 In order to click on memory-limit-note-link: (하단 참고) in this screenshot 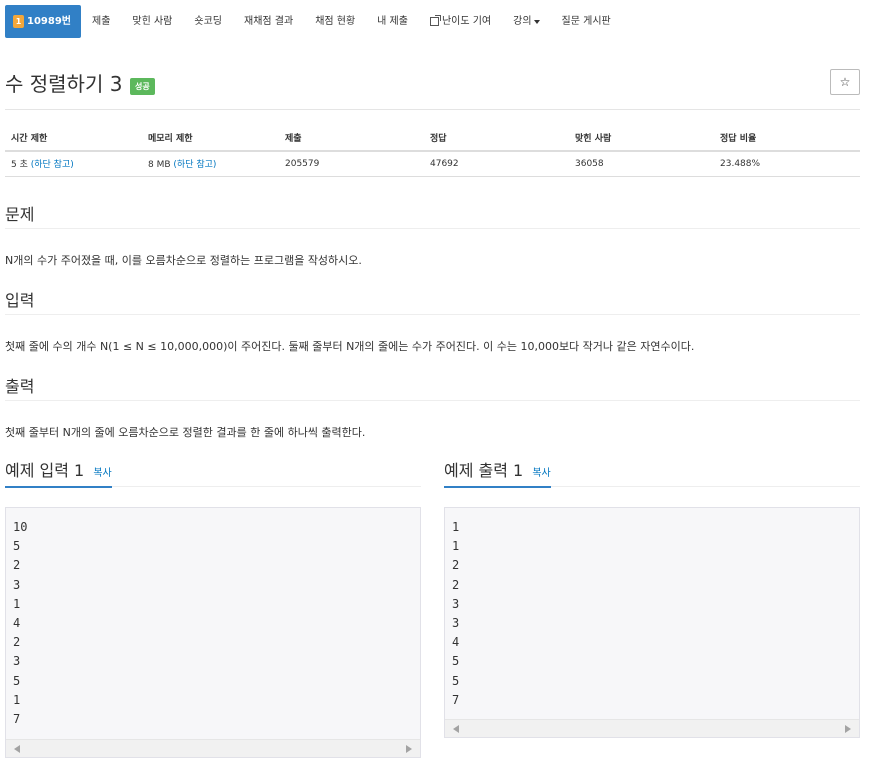, I will do `click(194, 165)`.